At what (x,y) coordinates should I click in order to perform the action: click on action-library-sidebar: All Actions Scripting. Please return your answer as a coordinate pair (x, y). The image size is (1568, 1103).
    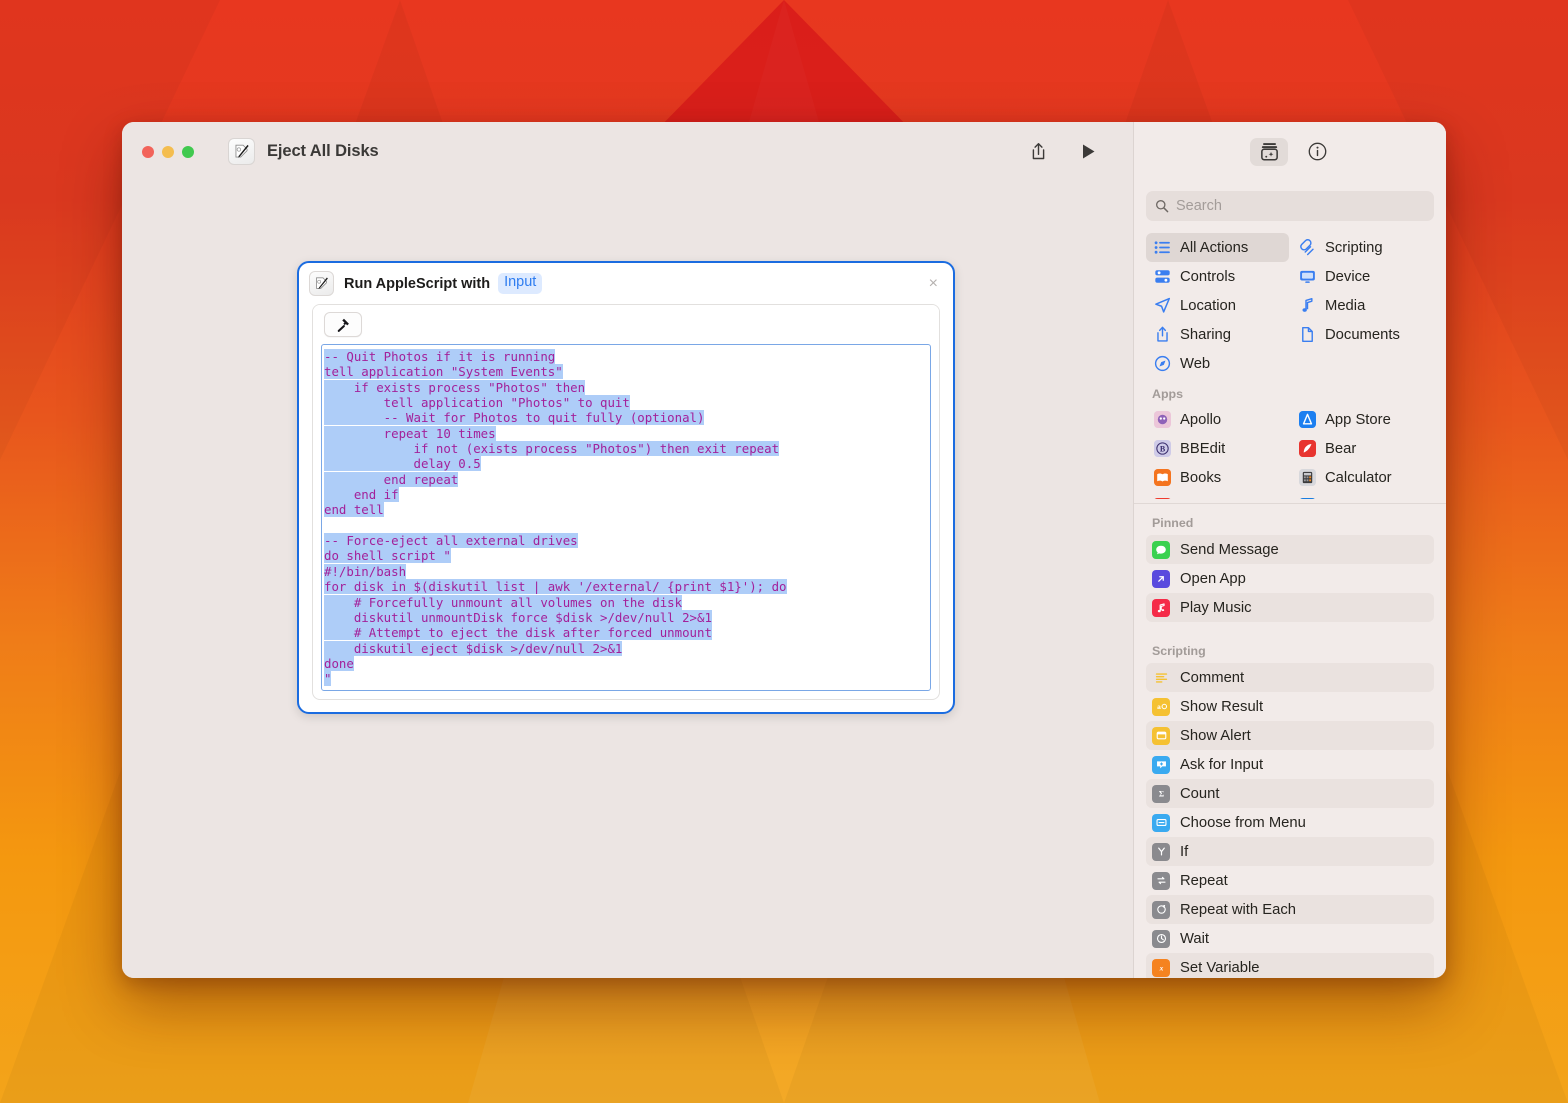
    Looking at the image, I should click on (1289, 579).